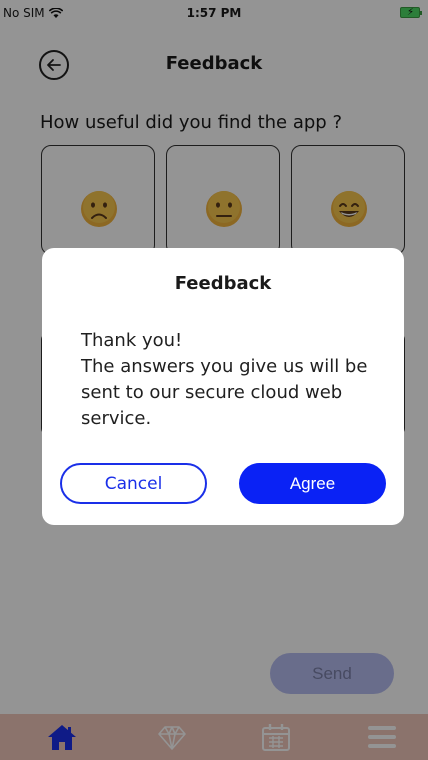  I want to click on agree-button: Agree, so click(312, 483).